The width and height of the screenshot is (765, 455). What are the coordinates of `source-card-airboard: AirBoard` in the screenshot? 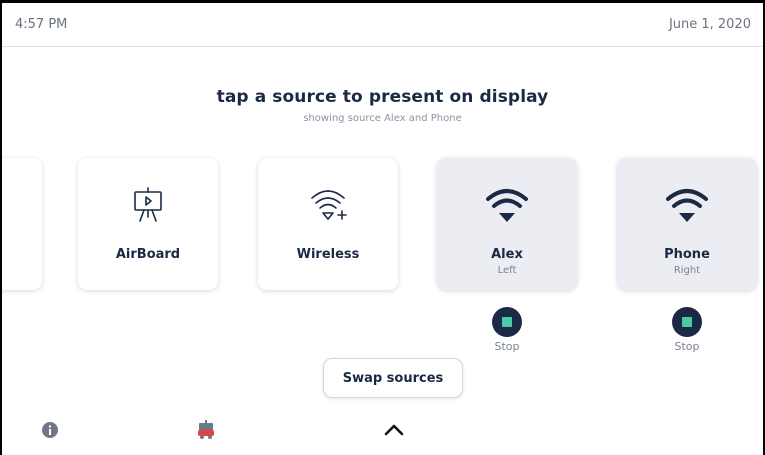 It's located at (148, 224).